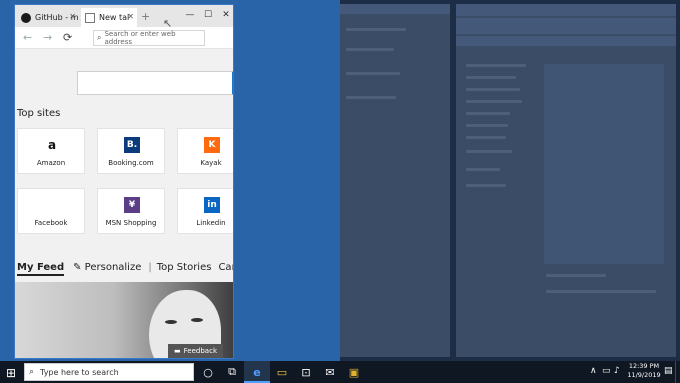  Describe the element at coordinates (155, 83) in the screenshot. I see `web-search-input` at that location.